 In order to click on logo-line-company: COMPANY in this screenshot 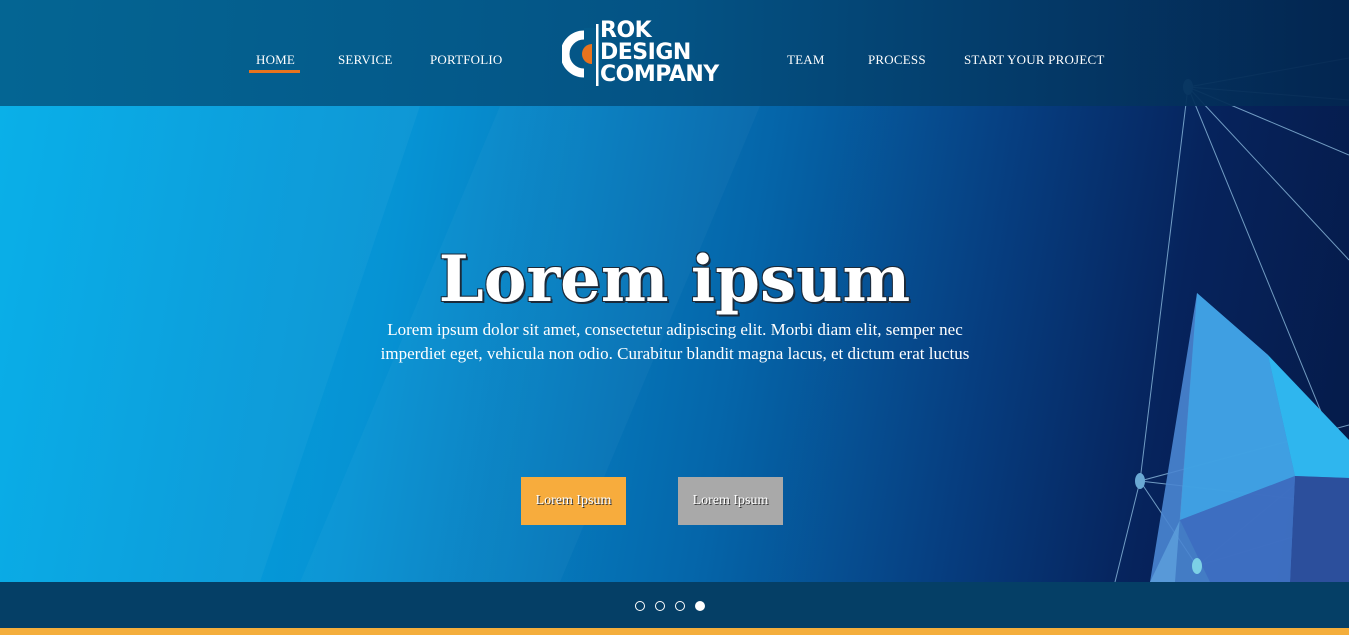, I will do `click(659, 74)`.